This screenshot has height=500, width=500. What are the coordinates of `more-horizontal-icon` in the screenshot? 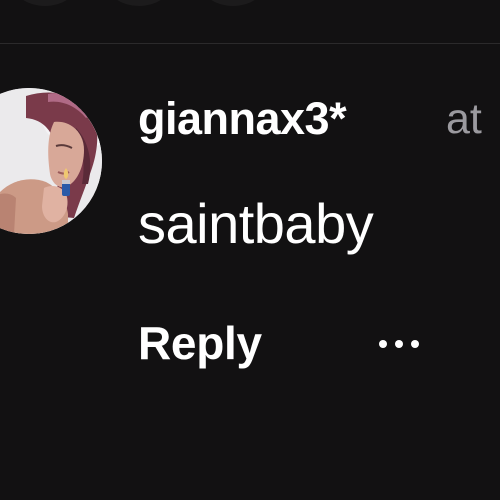 It's located at (399, 344).